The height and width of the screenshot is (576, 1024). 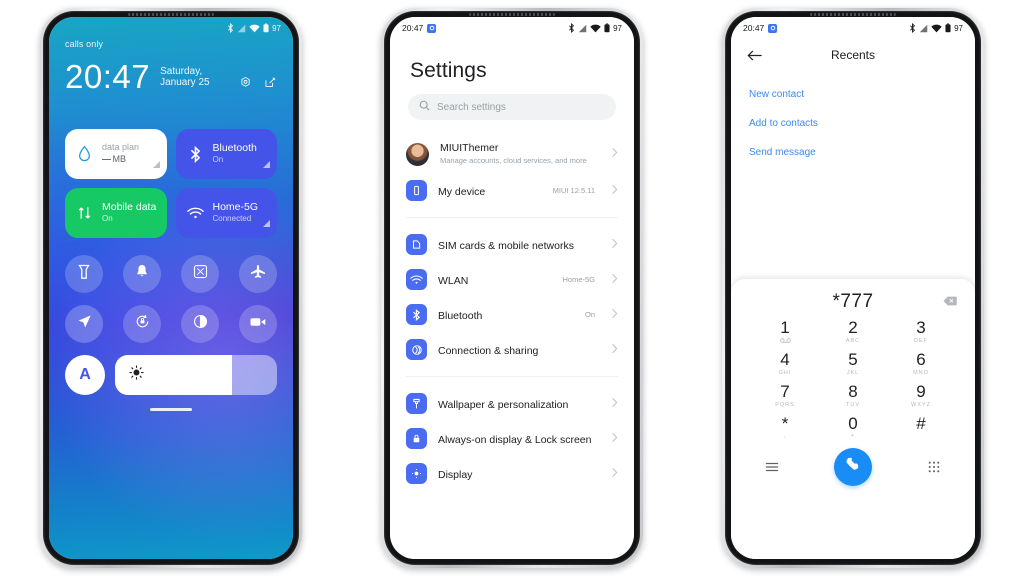 What do you see at coordinates (416, 474) in the screenshot?
I see `display-icon` at bounding box center [416, 474].